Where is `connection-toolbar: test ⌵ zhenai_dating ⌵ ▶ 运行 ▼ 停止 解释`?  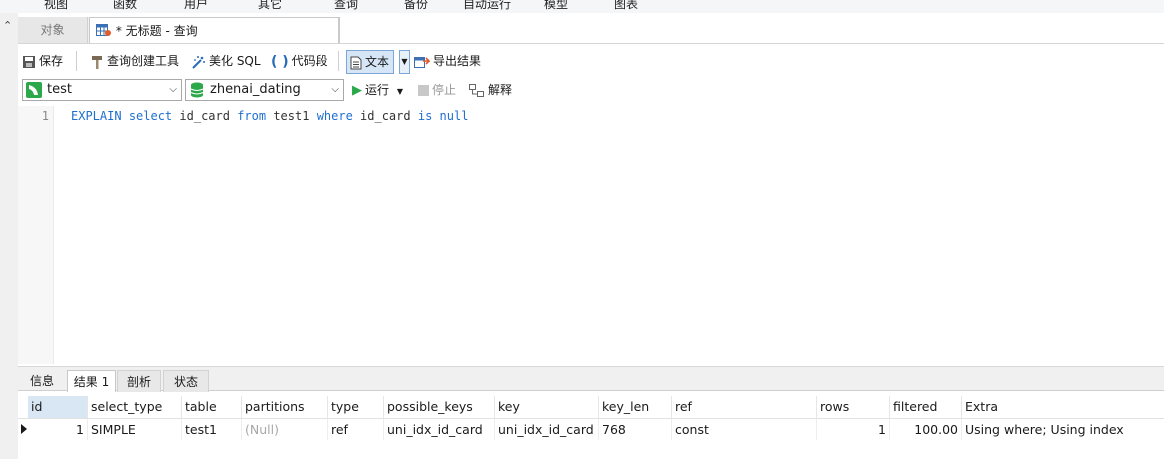
connection-toolbar: test ⌵ zhenai_dating ⌵ ▶ 运行 ▼ 停止 解释 is located at coordinates (591, 91).